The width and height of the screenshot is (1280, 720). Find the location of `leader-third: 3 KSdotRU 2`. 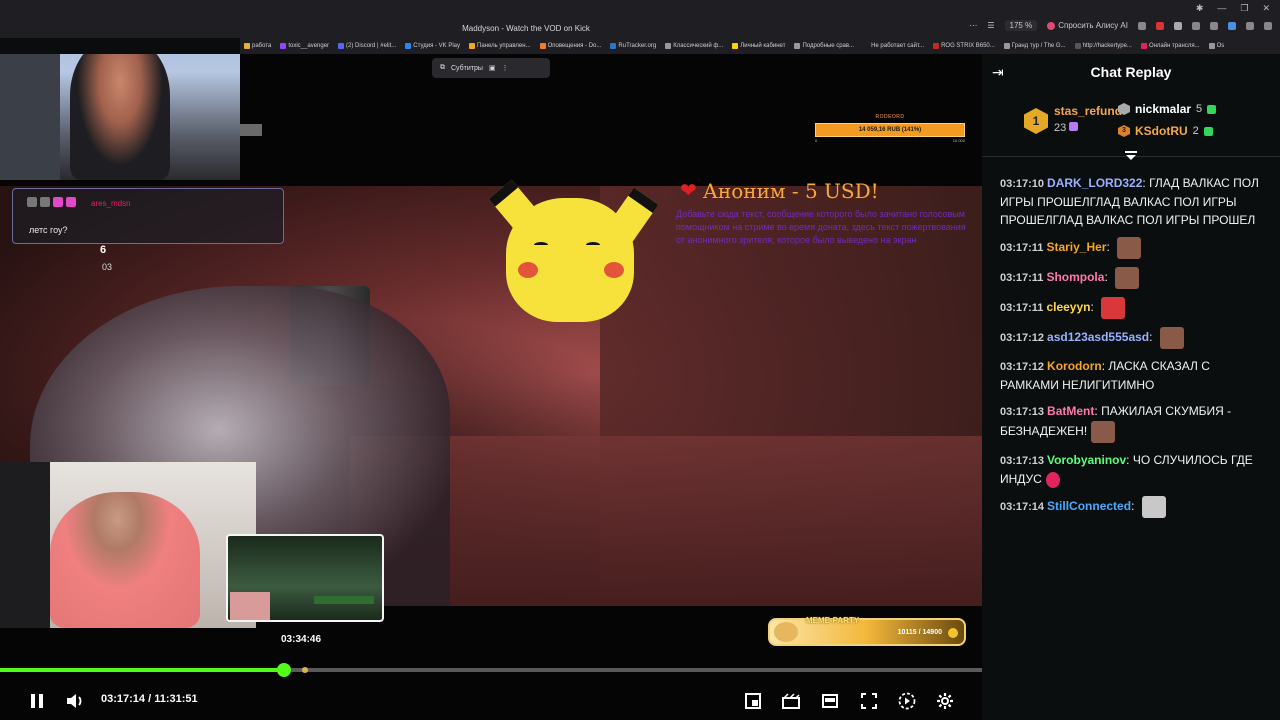

leader-third: 3 KSdotRU 2 is located at coordinates (1165, 131).